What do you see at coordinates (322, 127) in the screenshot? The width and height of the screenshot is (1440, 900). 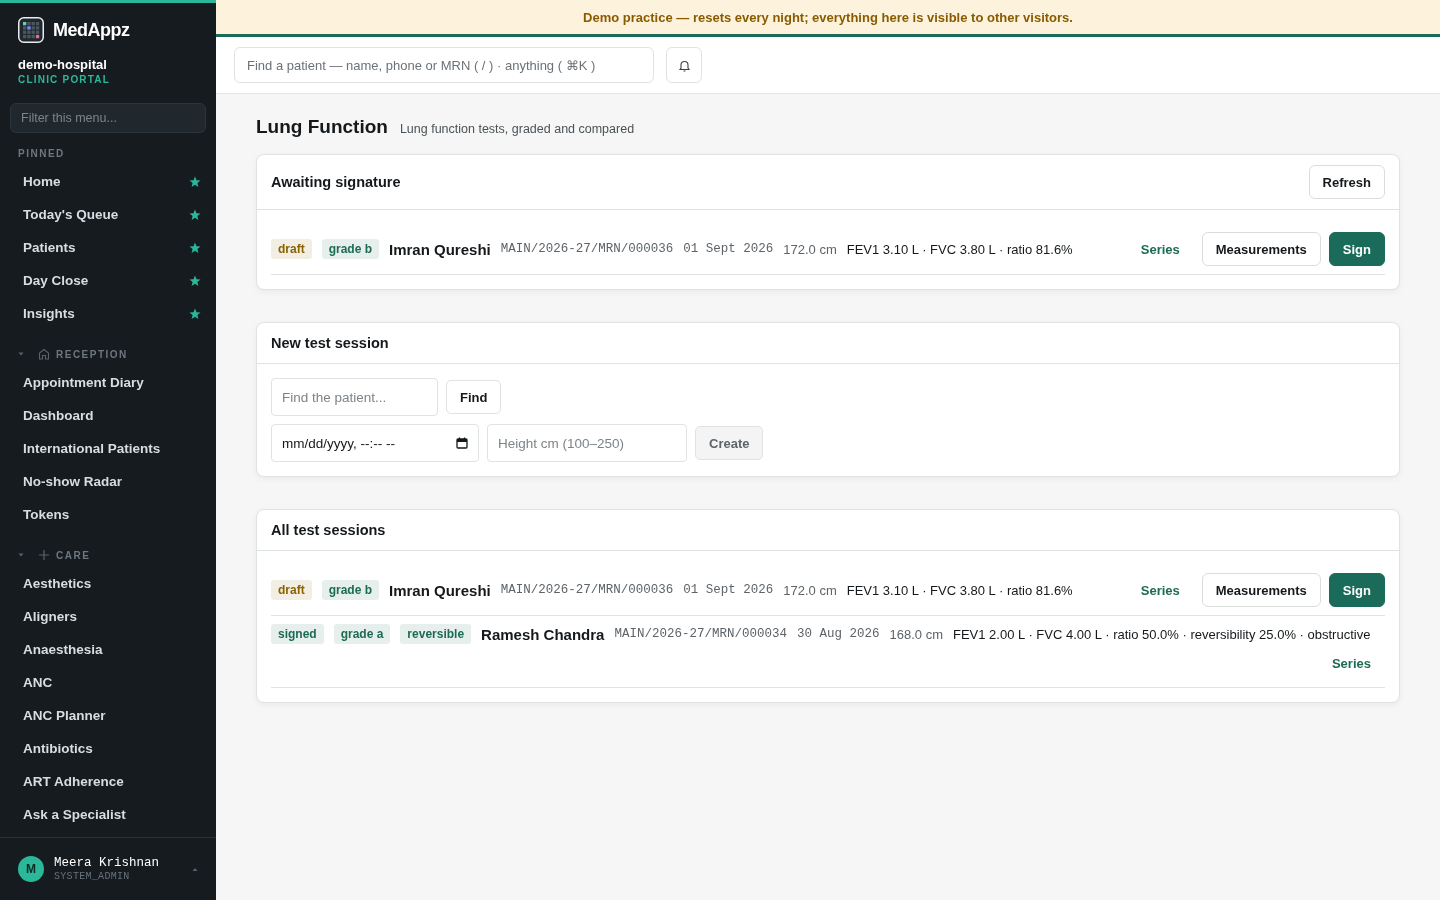 I see `page-title: Lung Function` at bounding box center [322, 127].